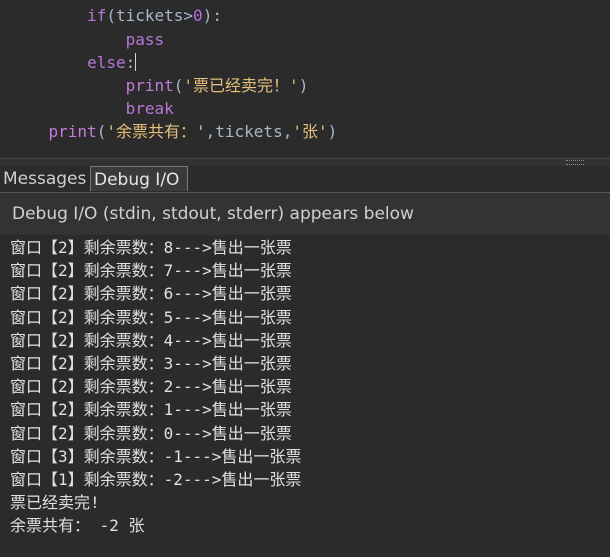  What do you see at coordinates (149, 108) in the screenshot?
I see `code-token: break` at bounding box center [149, 108].